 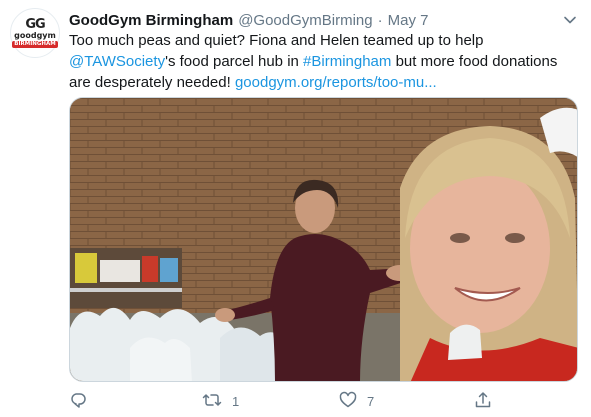 I want to click on like-button: 7, so click(x=356, y=401).